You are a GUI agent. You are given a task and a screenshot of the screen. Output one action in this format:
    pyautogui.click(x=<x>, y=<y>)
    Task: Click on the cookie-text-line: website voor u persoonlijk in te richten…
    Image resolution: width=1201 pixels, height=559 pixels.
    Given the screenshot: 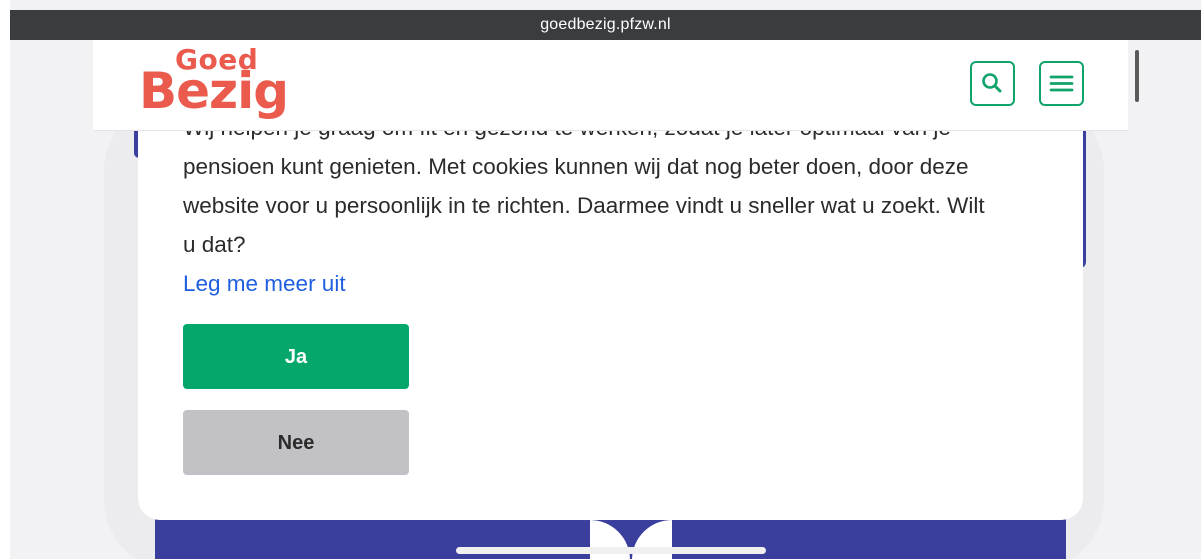 What is the action you would take?
    pyautogui.click(x=584, y=205)
    